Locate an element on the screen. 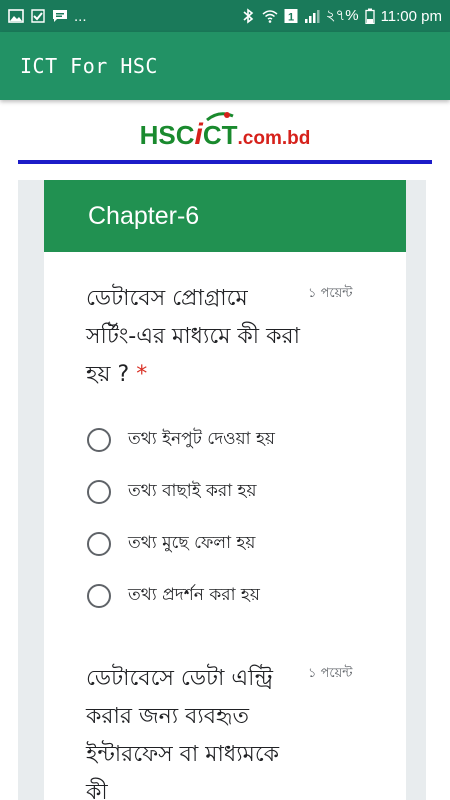 The height and width of the screenshot is (800, 450). logo-ct: CT is located at coordinates (220, 135).